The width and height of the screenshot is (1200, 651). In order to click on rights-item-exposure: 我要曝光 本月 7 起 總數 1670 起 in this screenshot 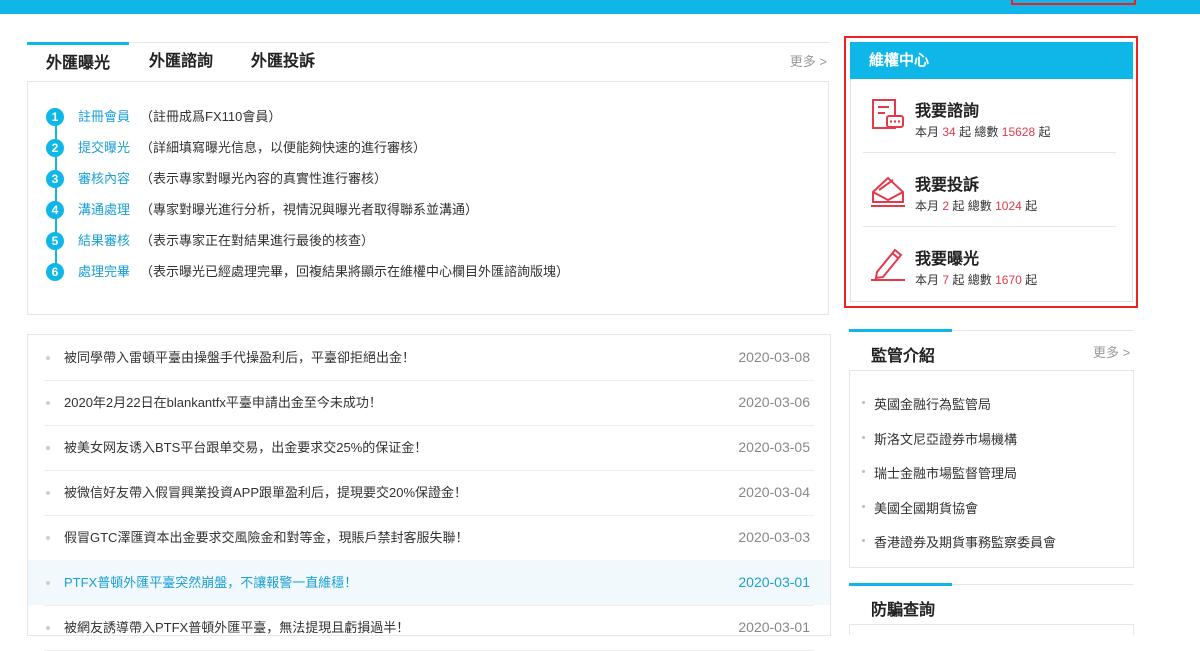, I will do `click(989, 263)`.